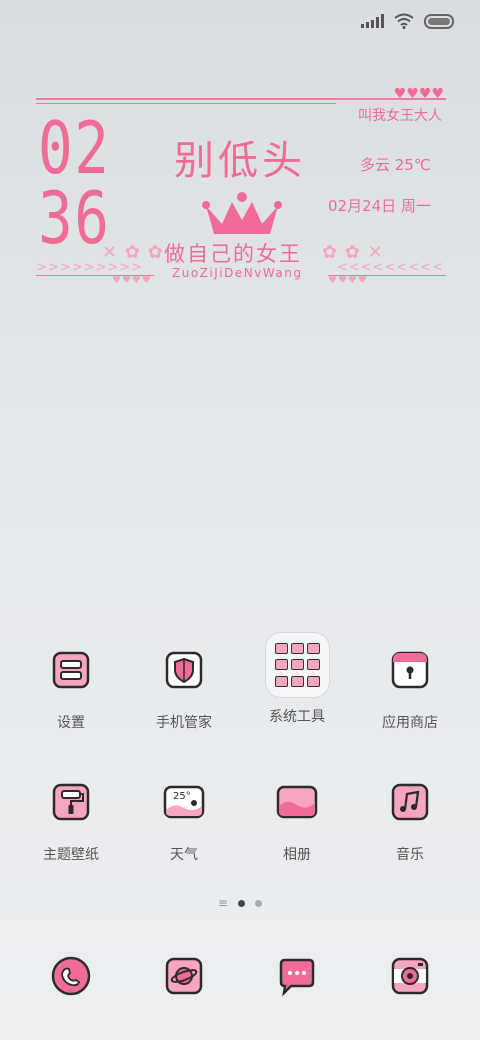 The width and height of the screenshot is (480, 1040). What do you see at coordinates (259, 903) in the screenshot?
I see `page-dot` at bounding box center [259, 903].